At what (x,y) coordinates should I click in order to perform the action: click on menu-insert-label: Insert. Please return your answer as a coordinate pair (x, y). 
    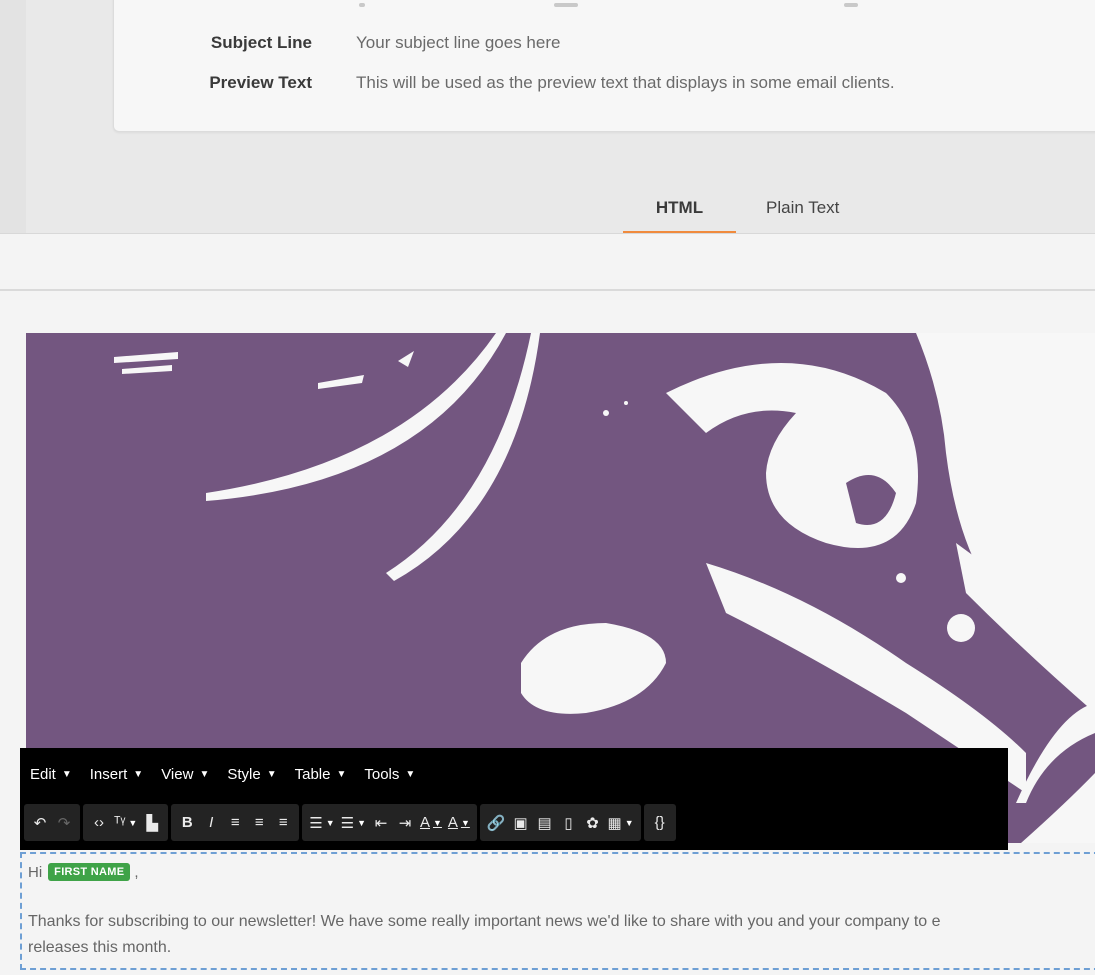
    Looking at the image, I should click on (108, 774).